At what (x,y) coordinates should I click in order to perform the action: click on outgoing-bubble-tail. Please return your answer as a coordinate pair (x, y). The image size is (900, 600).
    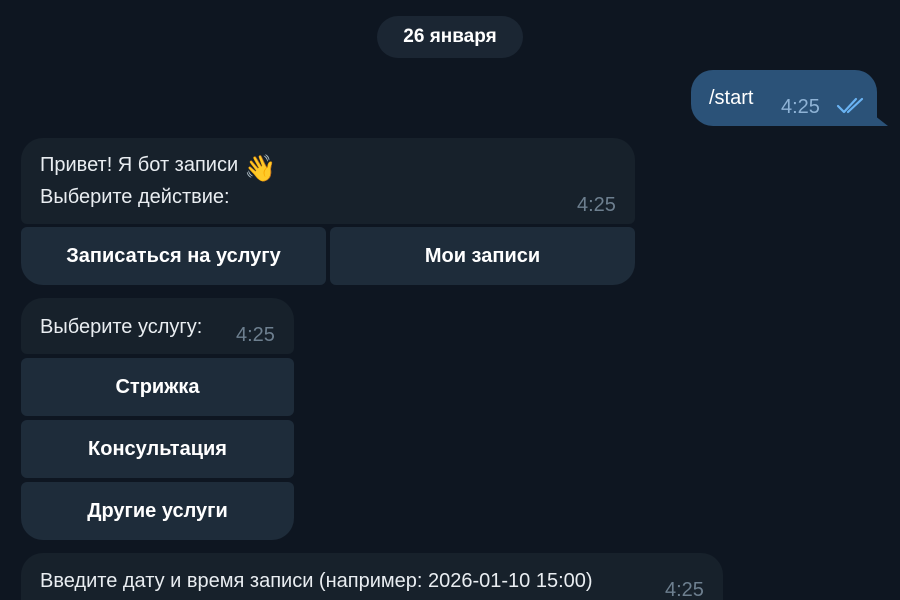
    Looking at the image, I should click on (879, 119).